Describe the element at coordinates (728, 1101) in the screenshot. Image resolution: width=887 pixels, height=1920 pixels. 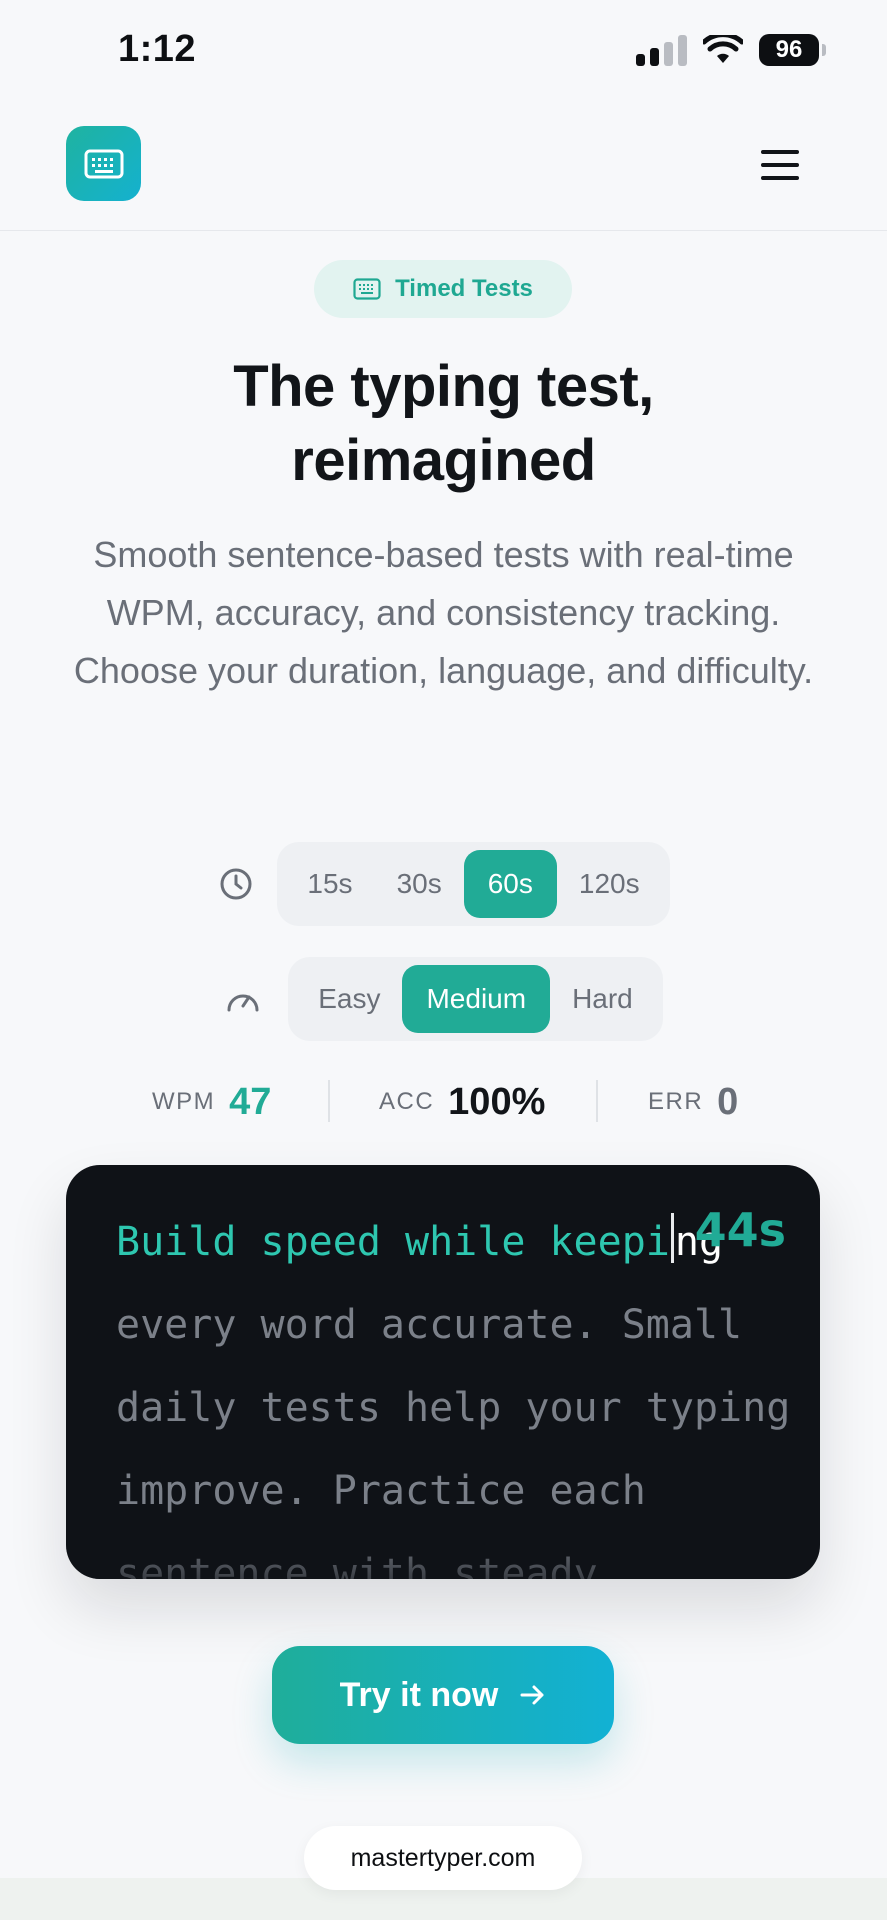
I see `err-value: 0` at that location.